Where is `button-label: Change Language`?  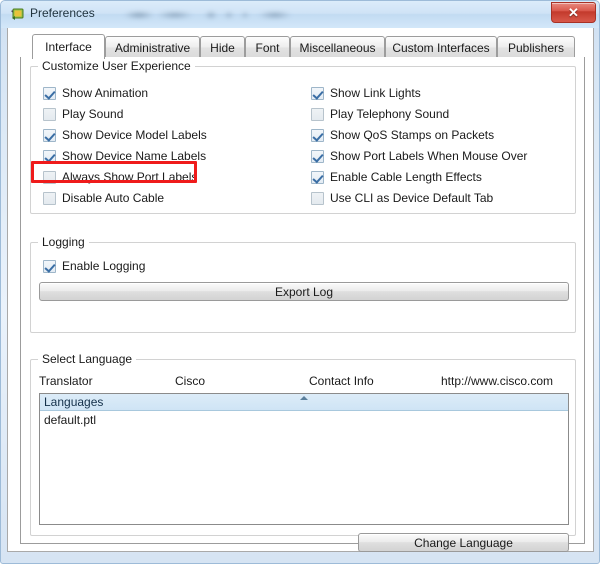
button-label: Change Language is located at coordinates (463, 542).